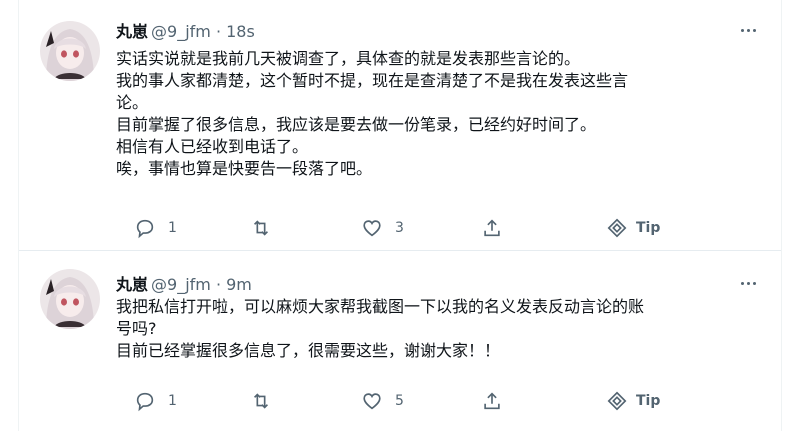 The image size is (800, 431). What do you see at coordinates (201, 284) in the screenshot?
I see `author-handle-time: @9_jfm · 9m` at bounding box center [201, 284].